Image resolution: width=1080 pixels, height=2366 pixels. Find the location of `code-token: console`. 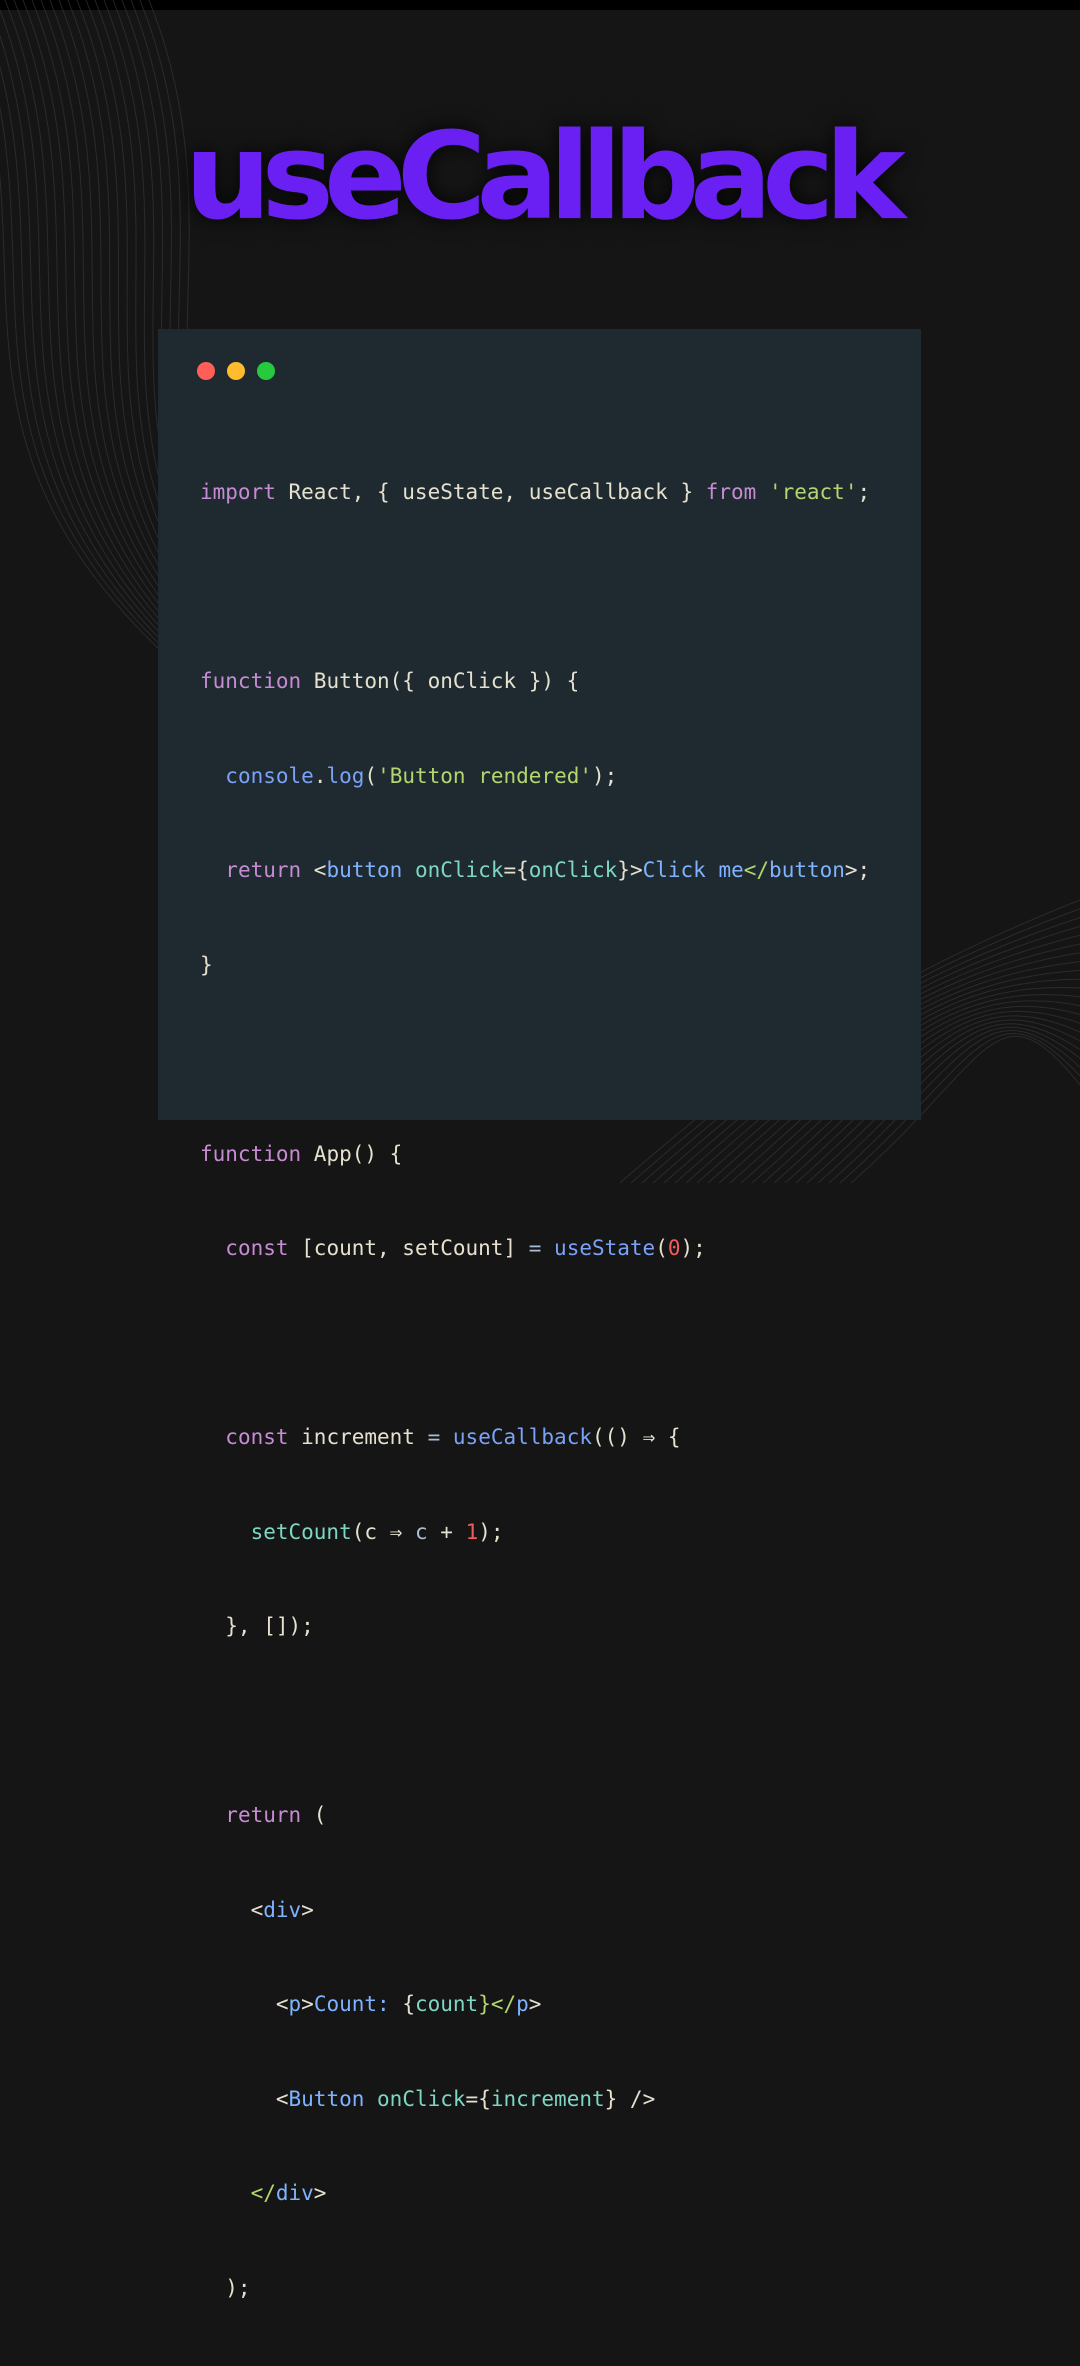

code-token: console is located at coordinates (269, 775).